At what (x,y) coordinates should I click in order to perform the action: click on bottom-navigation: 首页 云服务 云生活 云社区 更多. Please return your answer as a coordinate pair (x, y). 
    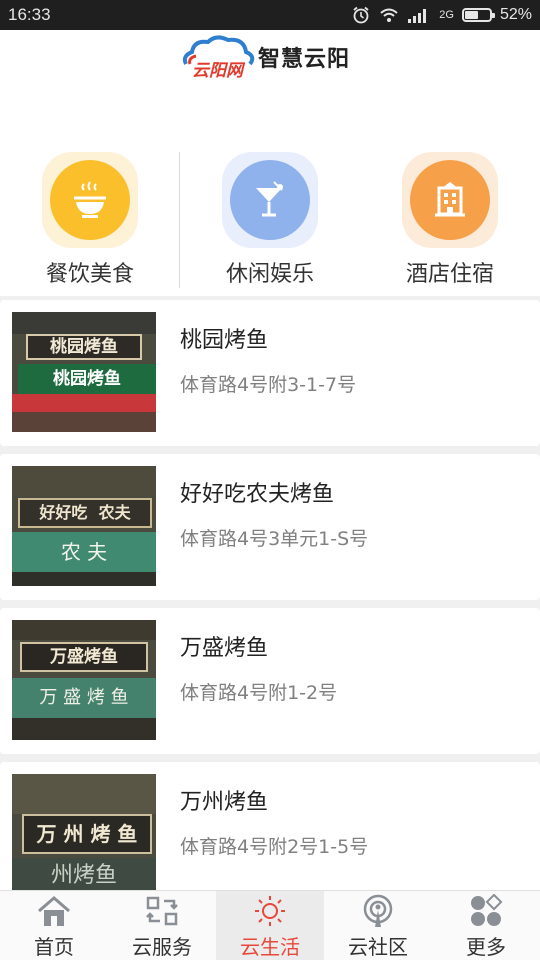
    Looking at the image, I should click on (270, 925).